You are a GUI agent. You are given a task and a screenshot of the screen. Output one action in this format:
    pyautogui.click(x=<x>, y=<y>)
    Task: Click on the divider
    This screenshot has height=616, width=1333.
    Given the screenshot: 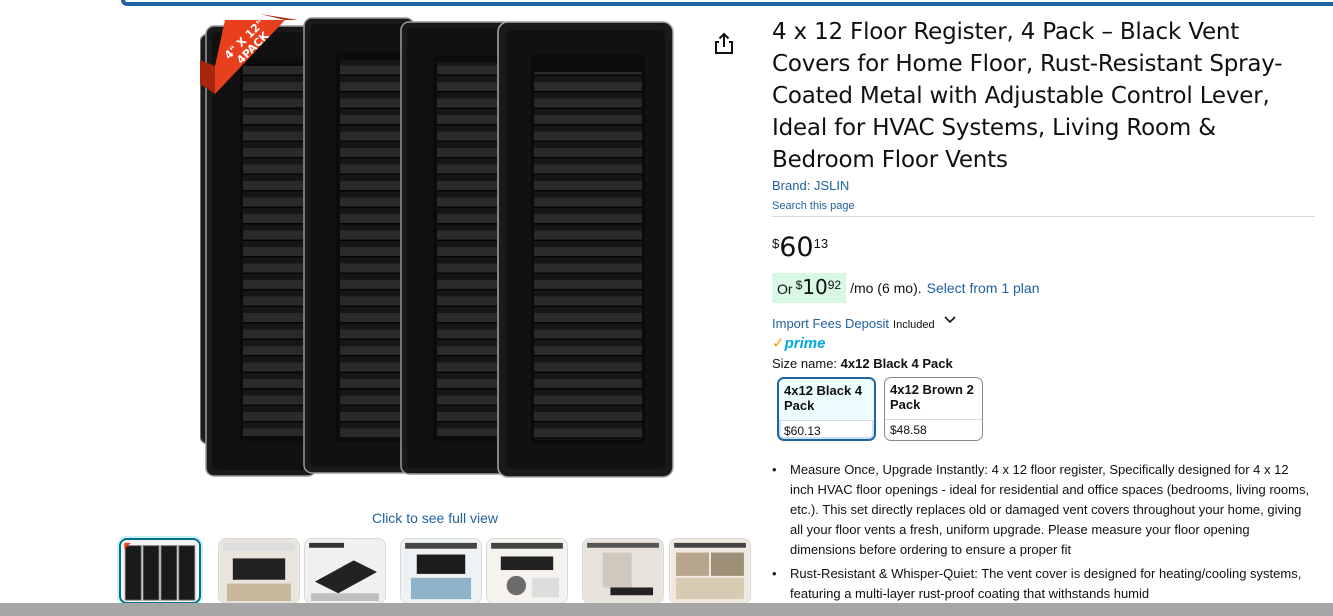 What is the action you would take?
    pyautogui.click(x=1043, y=216)
    